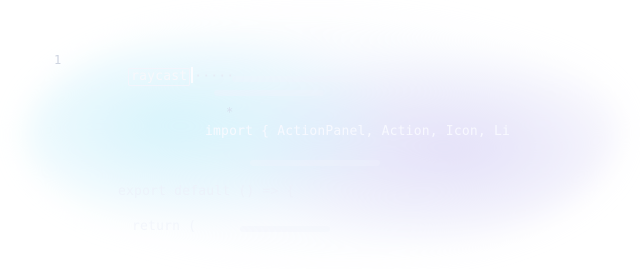 The width and height of the screenshot is (640, 269). What do you see at coordinates (214, 76) in the screenshot?
I see `whitespace-dots: ·····` at bounding box center [214, 76].